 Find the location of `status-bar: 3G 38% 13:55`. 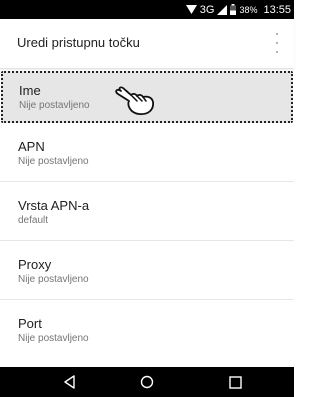

status-bar: 3G 38% 13:55 is located at coordinates (147, 9).